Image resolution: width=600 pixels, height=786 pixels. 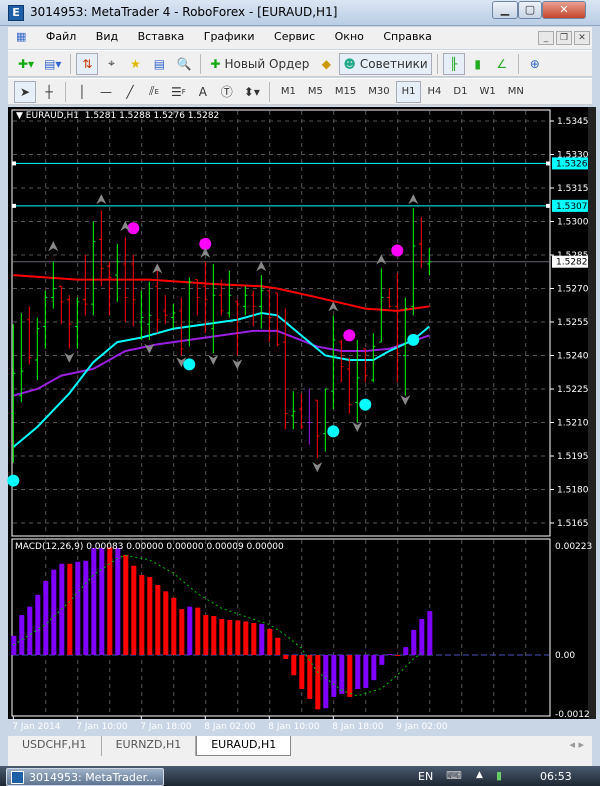 What do you see at coordinates (573, 290) in the screenshot?
I see `y-tick-label: 1.5270` at bounding box center [573, 290].